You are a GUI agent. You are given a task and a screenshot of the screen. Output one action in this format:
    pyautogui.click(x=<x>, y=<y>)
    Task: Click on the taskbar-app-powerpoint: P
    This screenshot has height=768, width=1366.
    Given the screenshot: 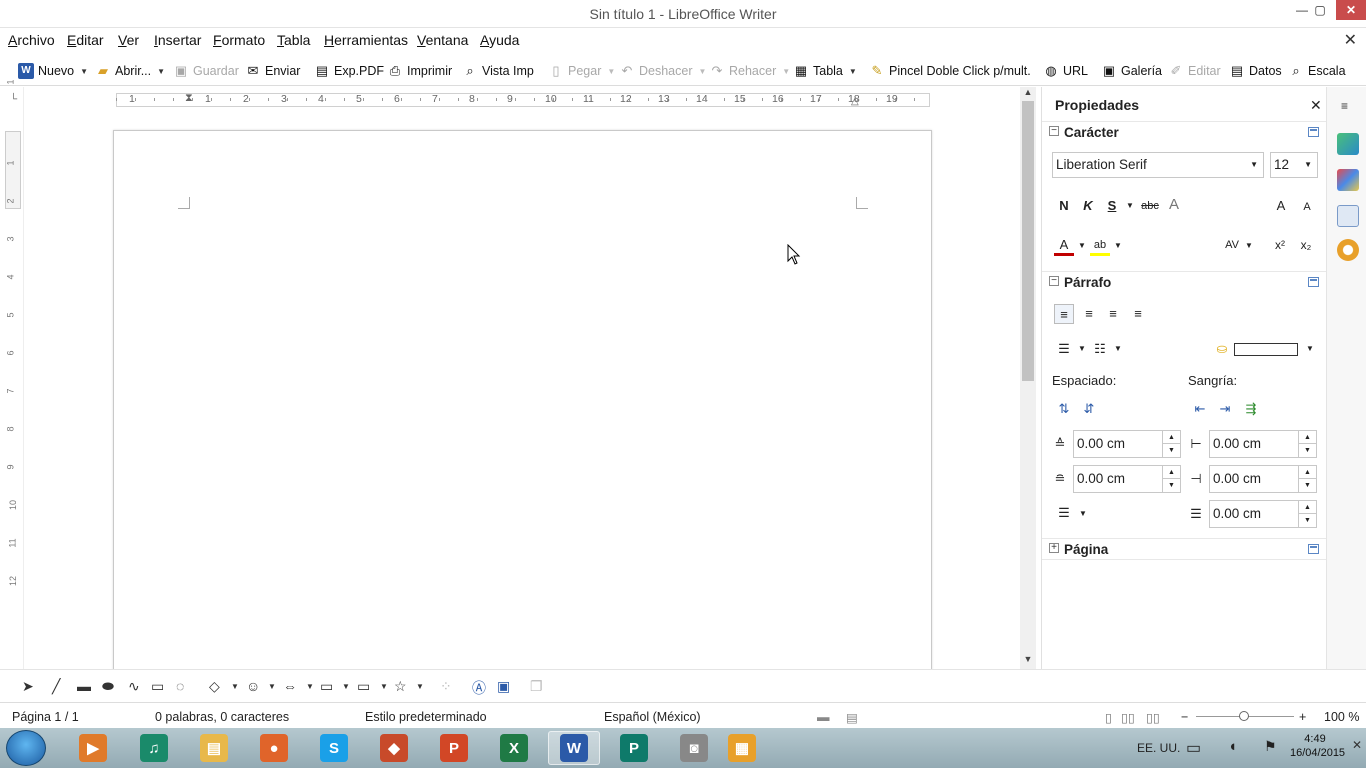 What is the action you would take?
    pyautogui.click(x=454, y=748)
    